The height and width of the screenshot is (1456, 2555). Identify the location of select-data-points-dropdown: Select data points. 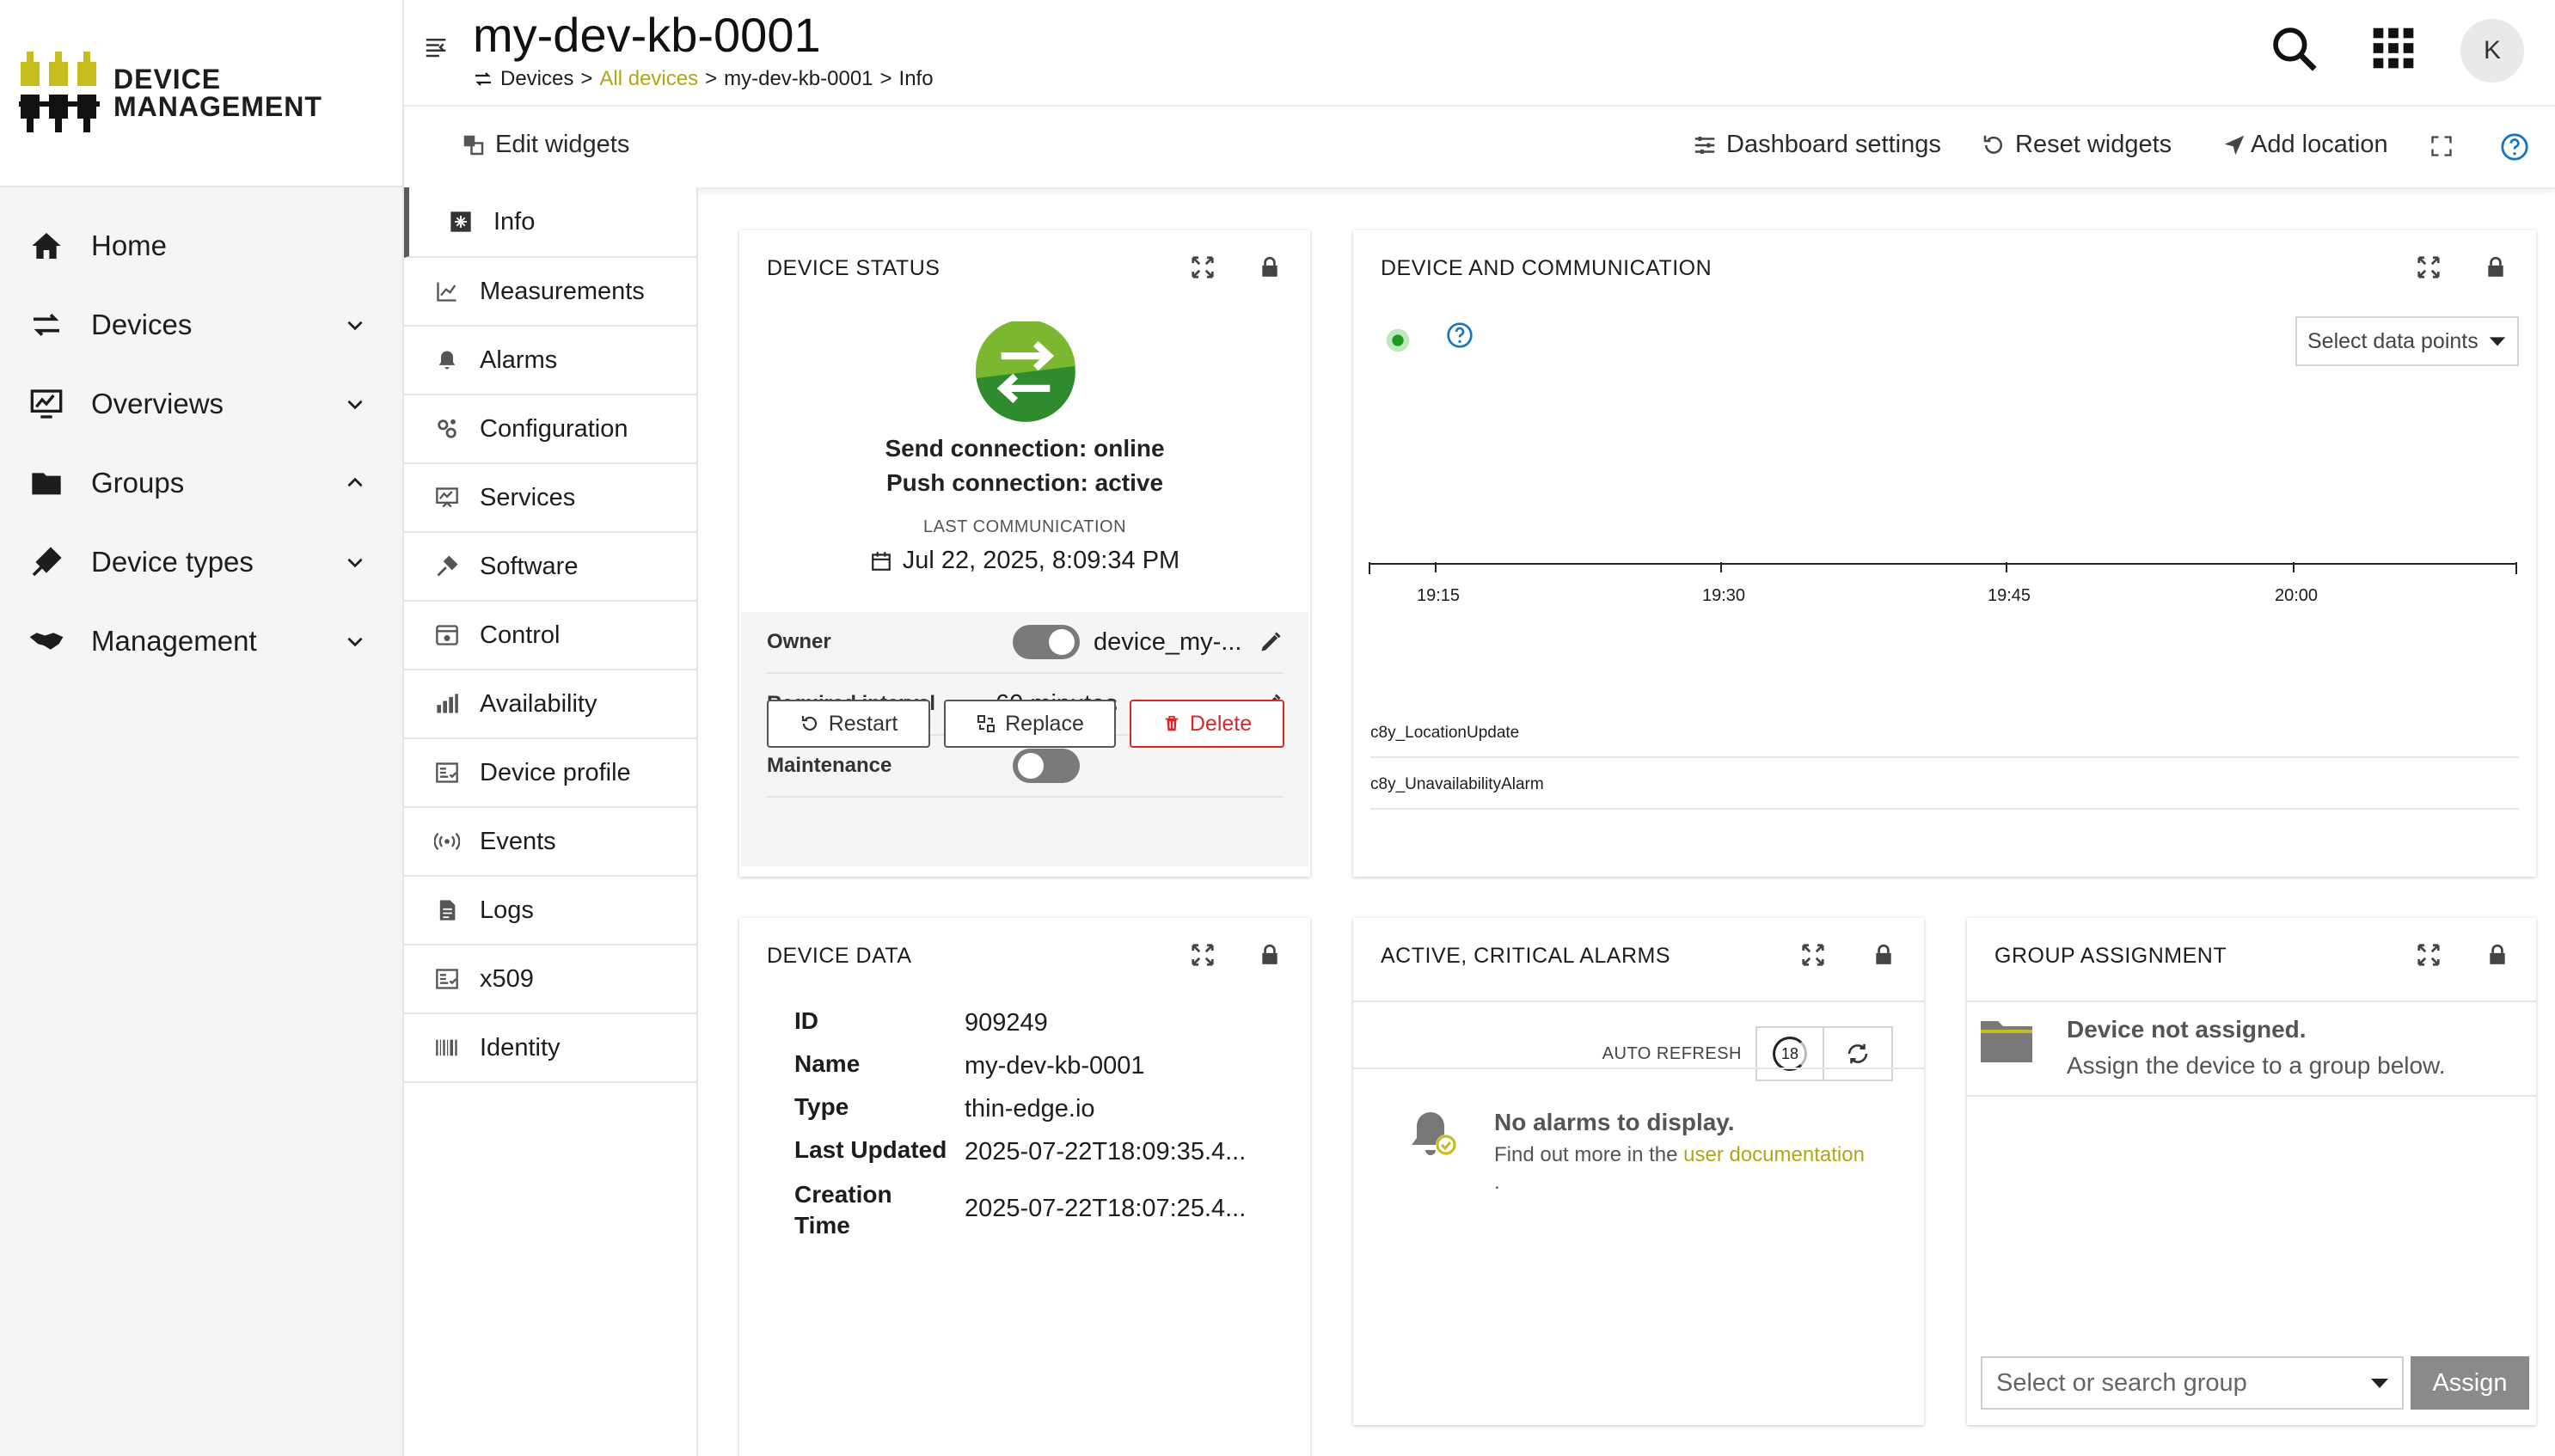
(2407, 341).